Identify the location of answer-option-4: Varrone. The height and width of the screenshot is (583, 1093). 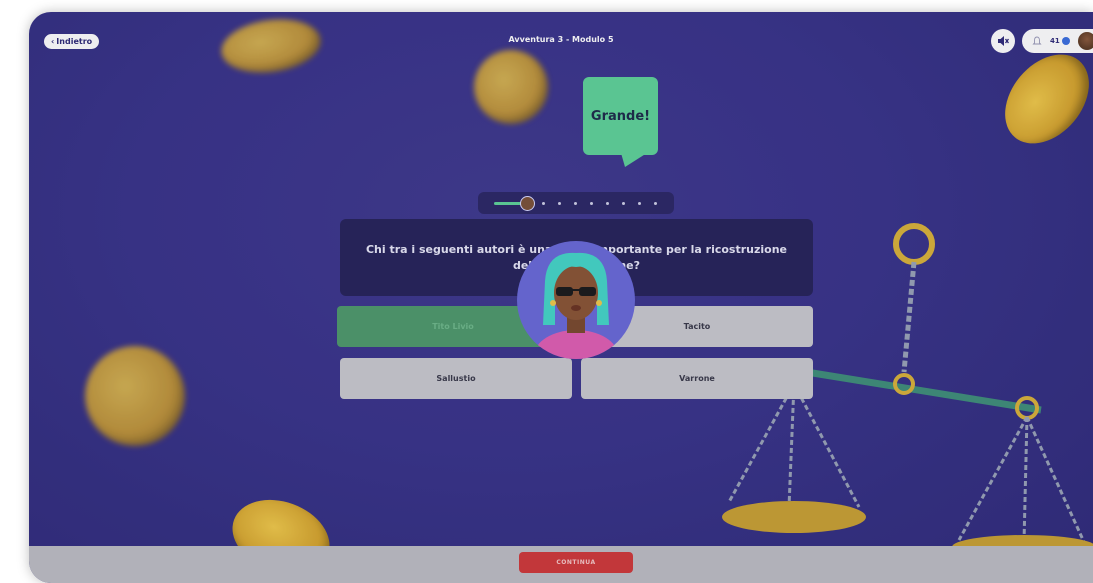
(697, 378).